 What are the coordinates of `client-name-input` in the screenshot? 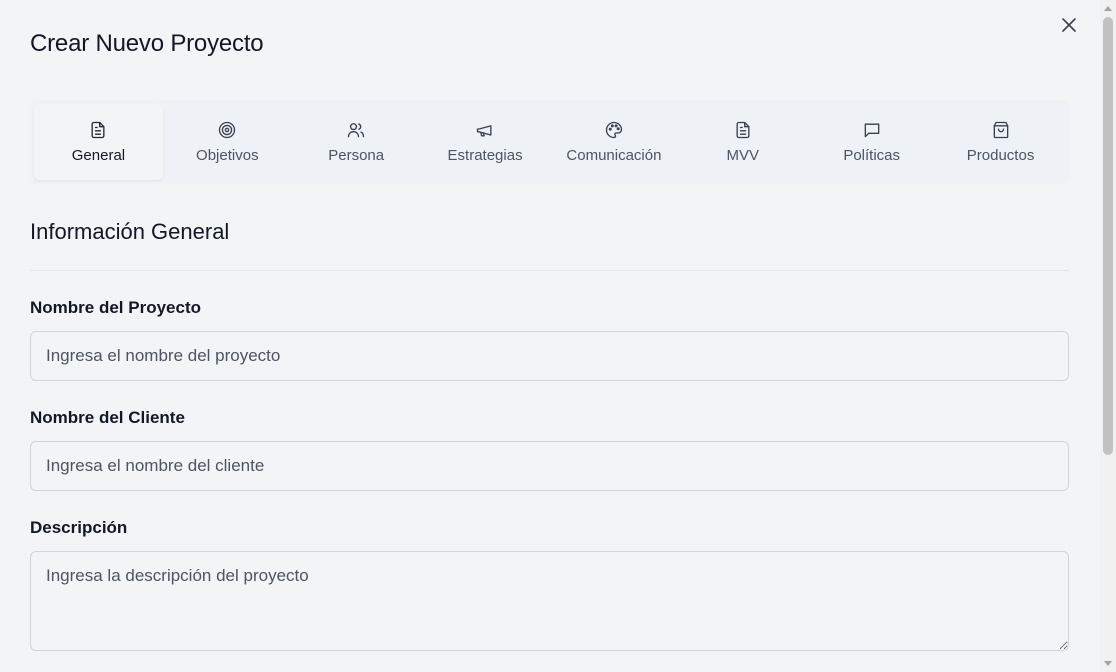 It's located at (549, 466).